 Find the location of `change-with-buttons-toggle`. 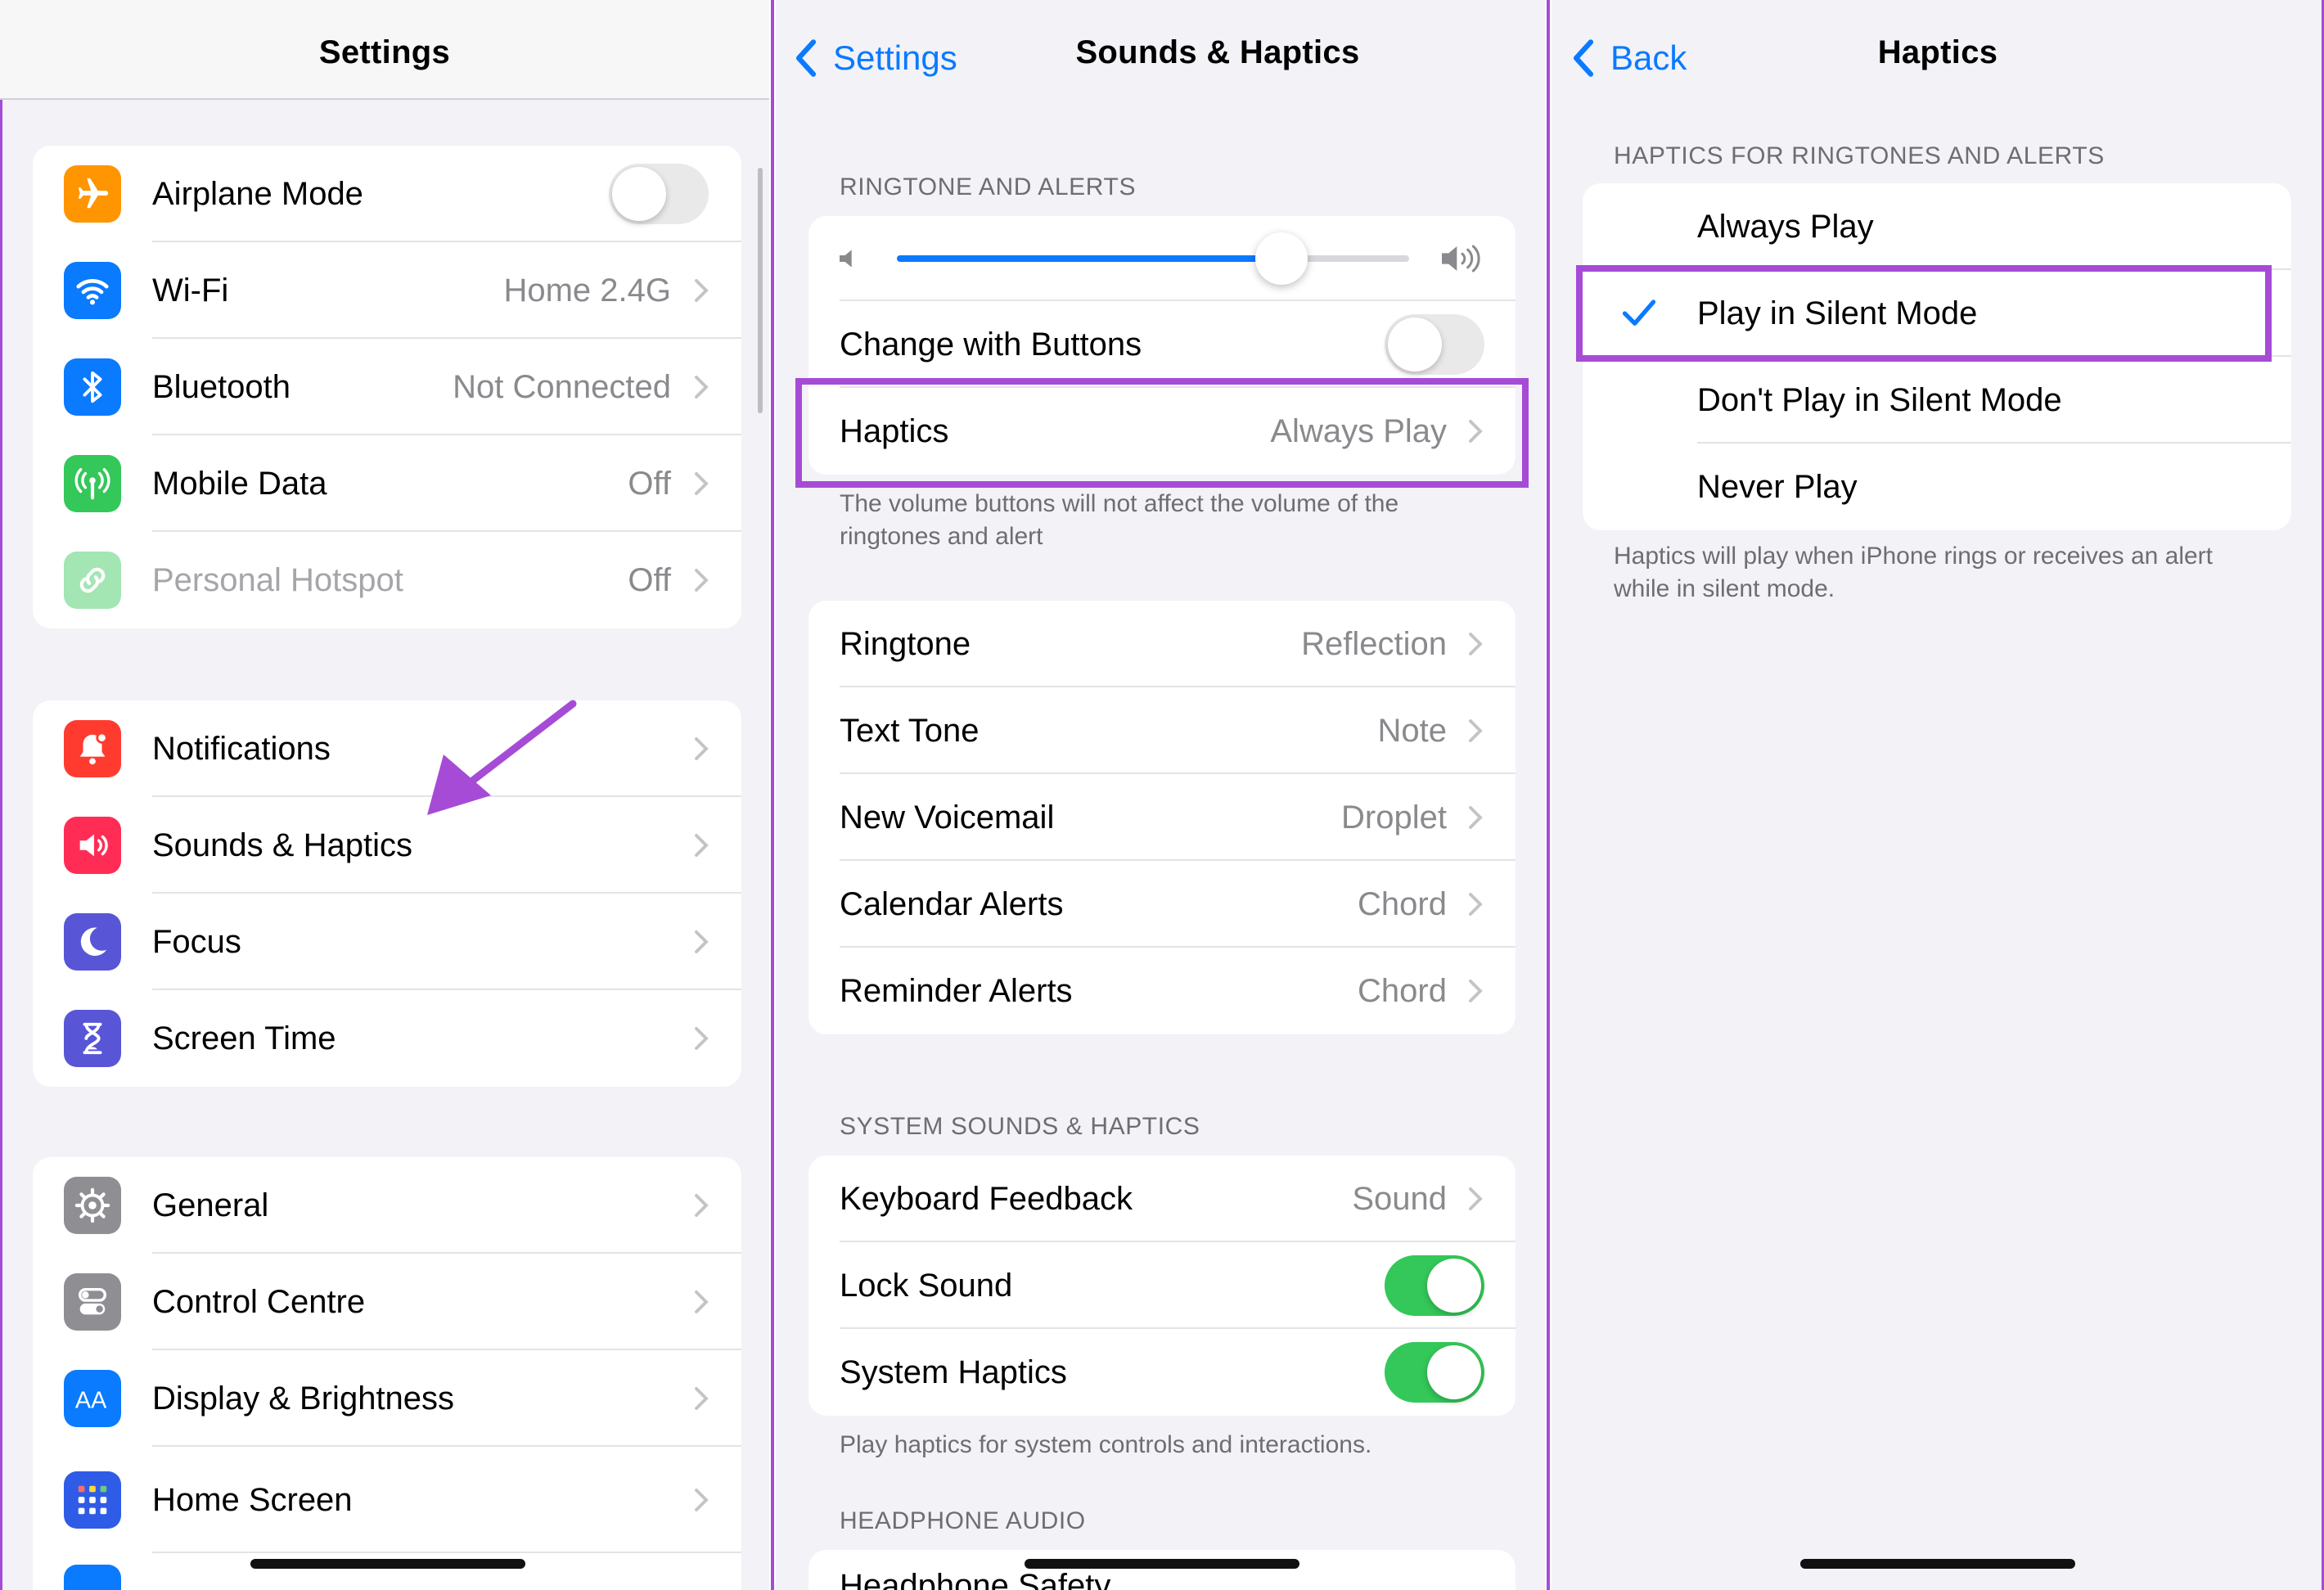

change-with-buttons-toggle is located at coordinates (1435, 344).